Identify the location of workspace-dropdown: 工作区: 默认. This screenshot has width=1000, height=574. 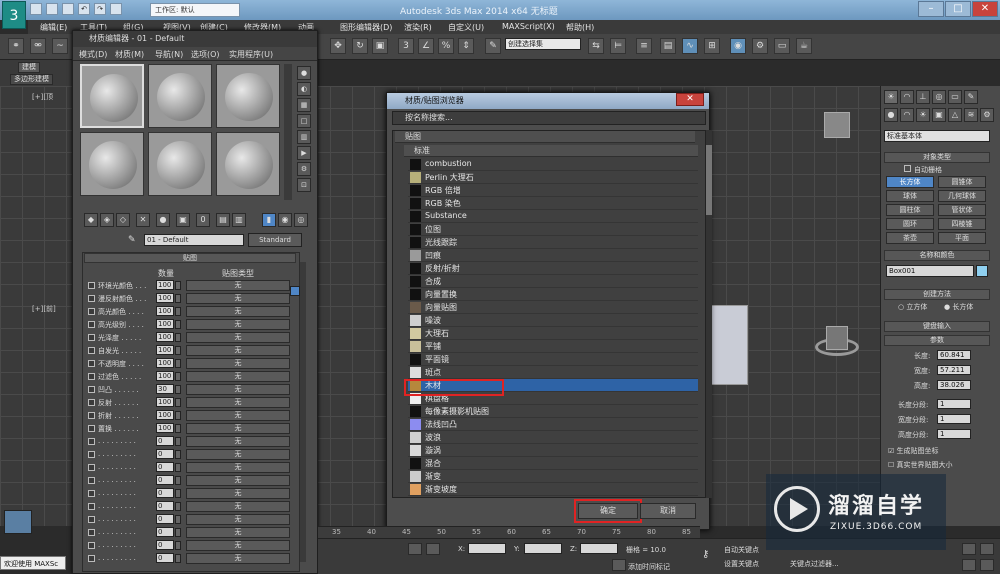
(195, 10).